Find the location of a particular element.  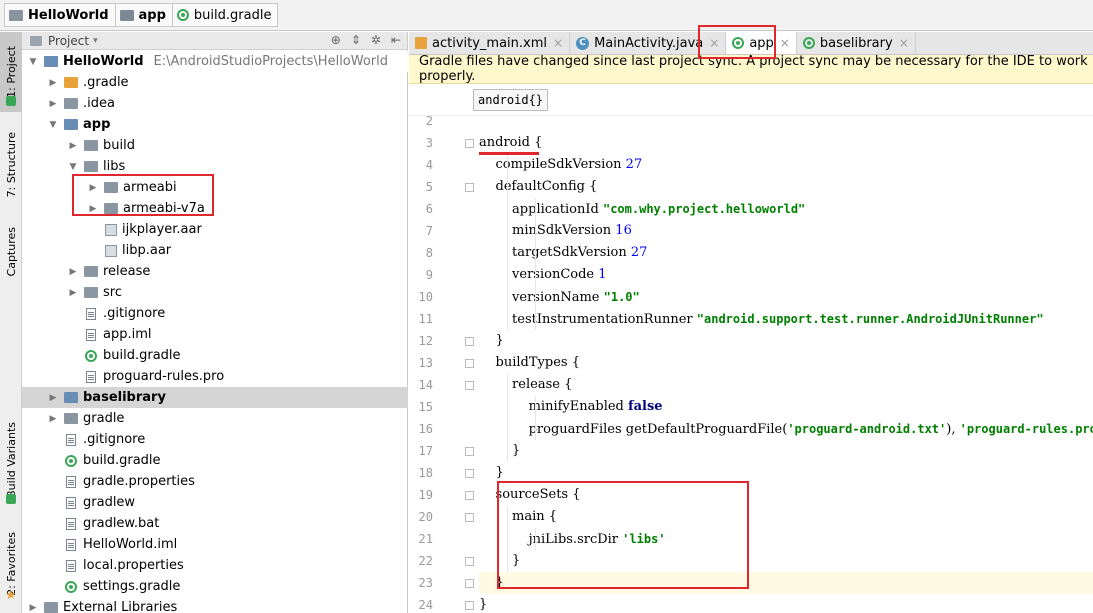

tree-item-local-properties: local.properties is located at coordinates (215, 565).